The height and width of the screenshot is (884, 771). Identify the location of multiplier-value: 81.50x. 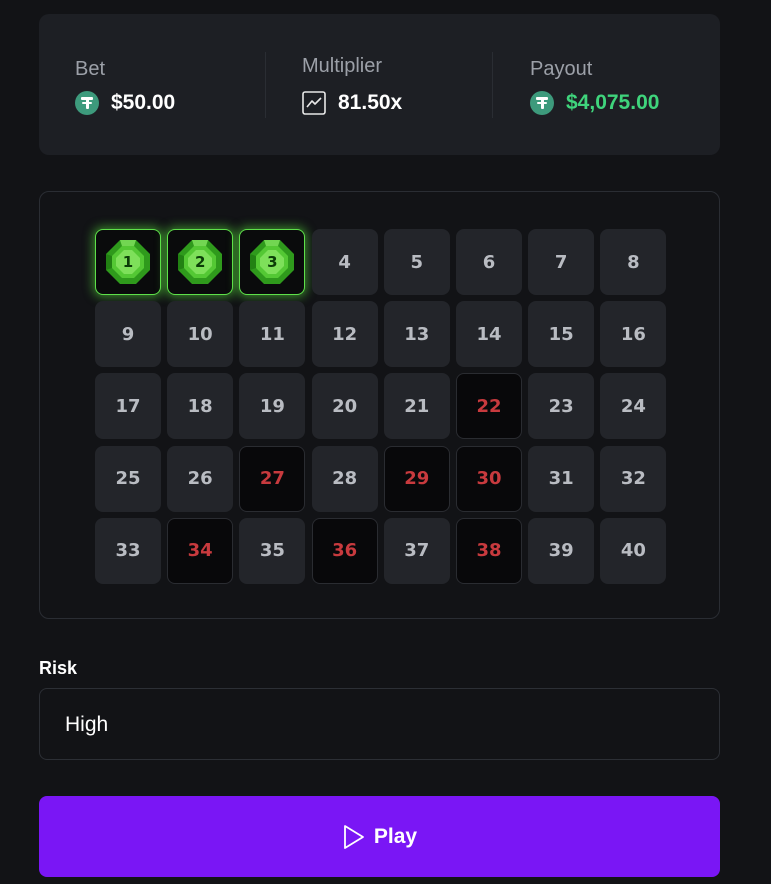
(370, 102).